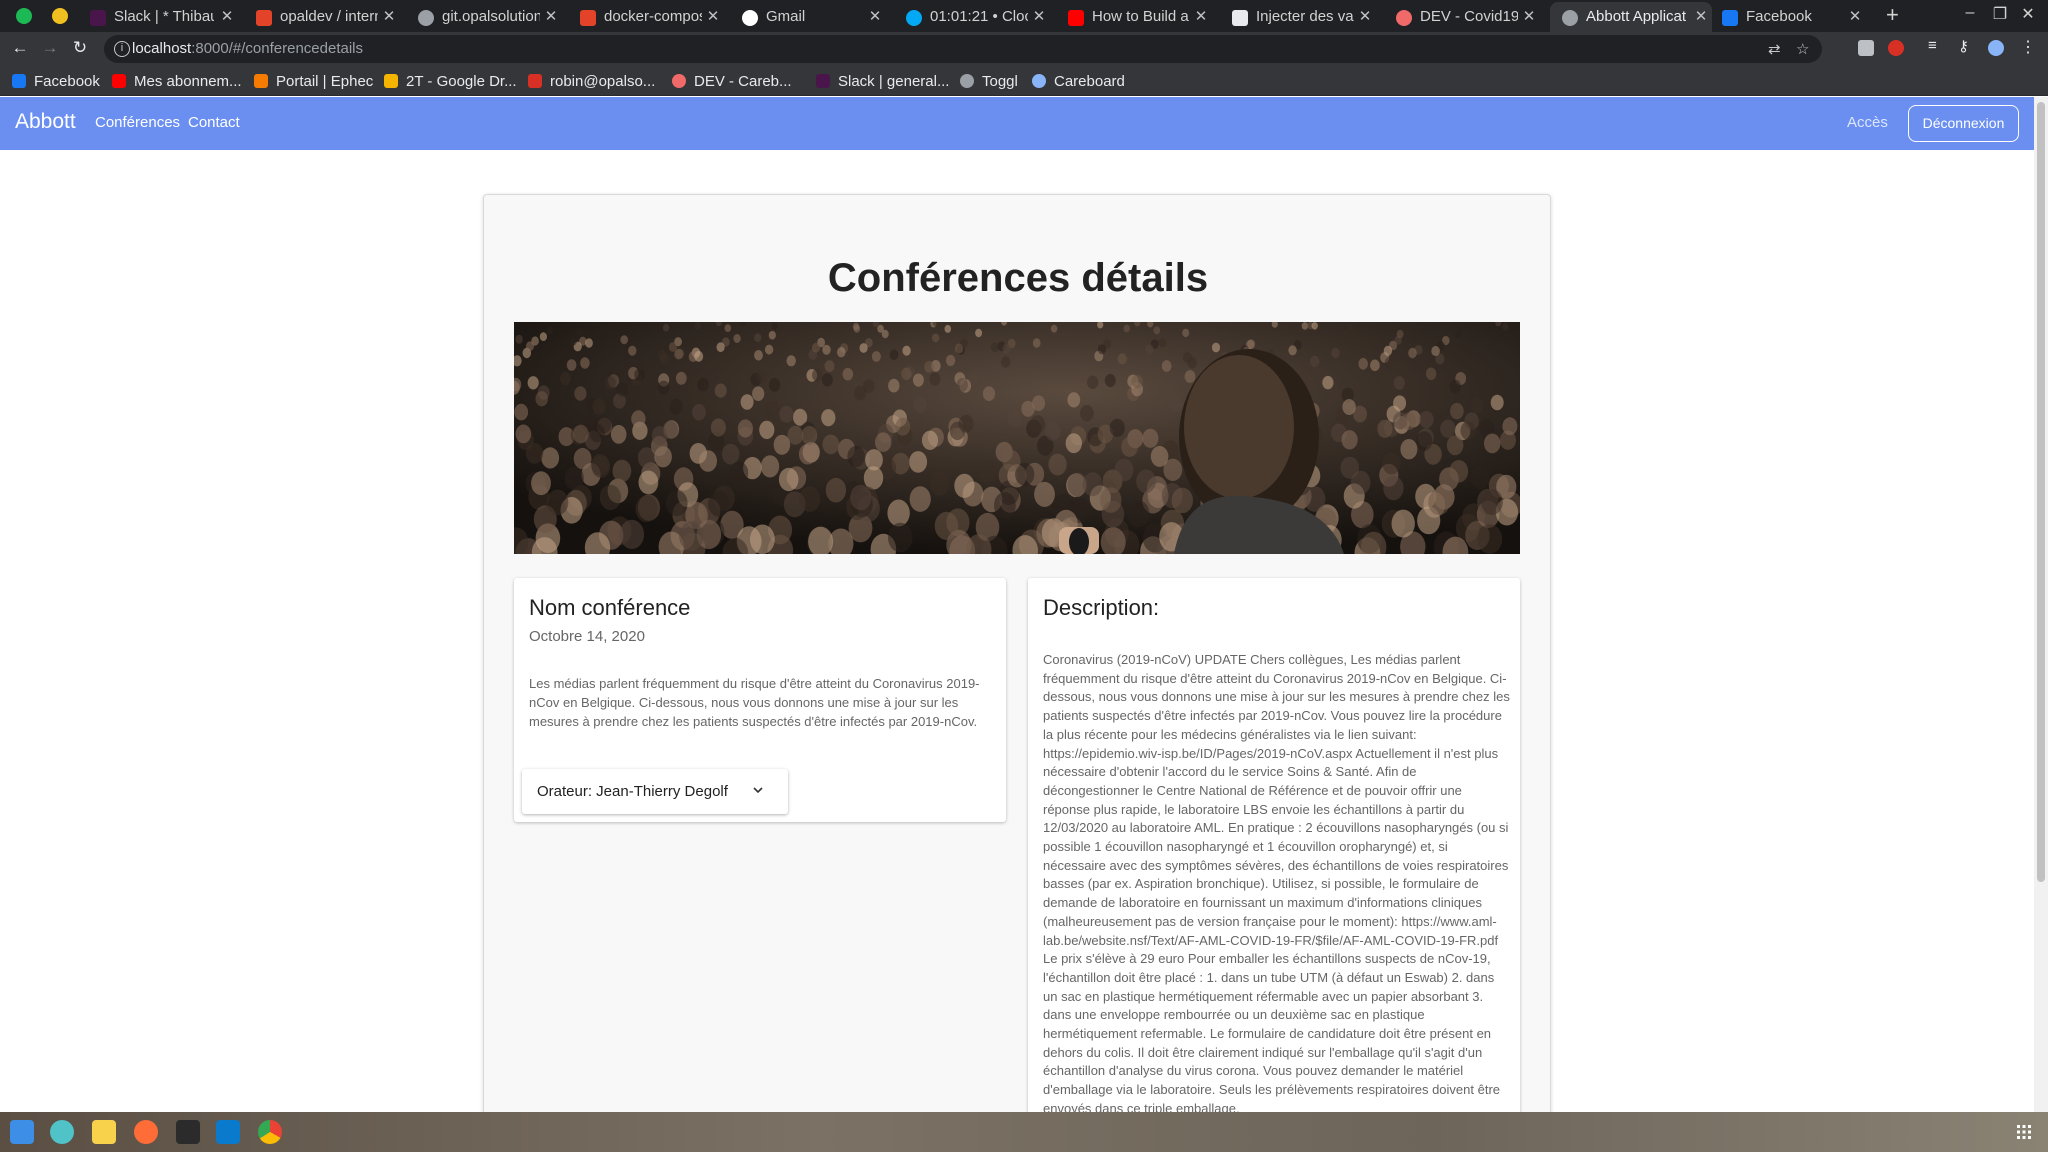 The width and height of the screenshot is (2048, 1152). I want to click on spotify-pinned-tab-icon, so click(24, 16).